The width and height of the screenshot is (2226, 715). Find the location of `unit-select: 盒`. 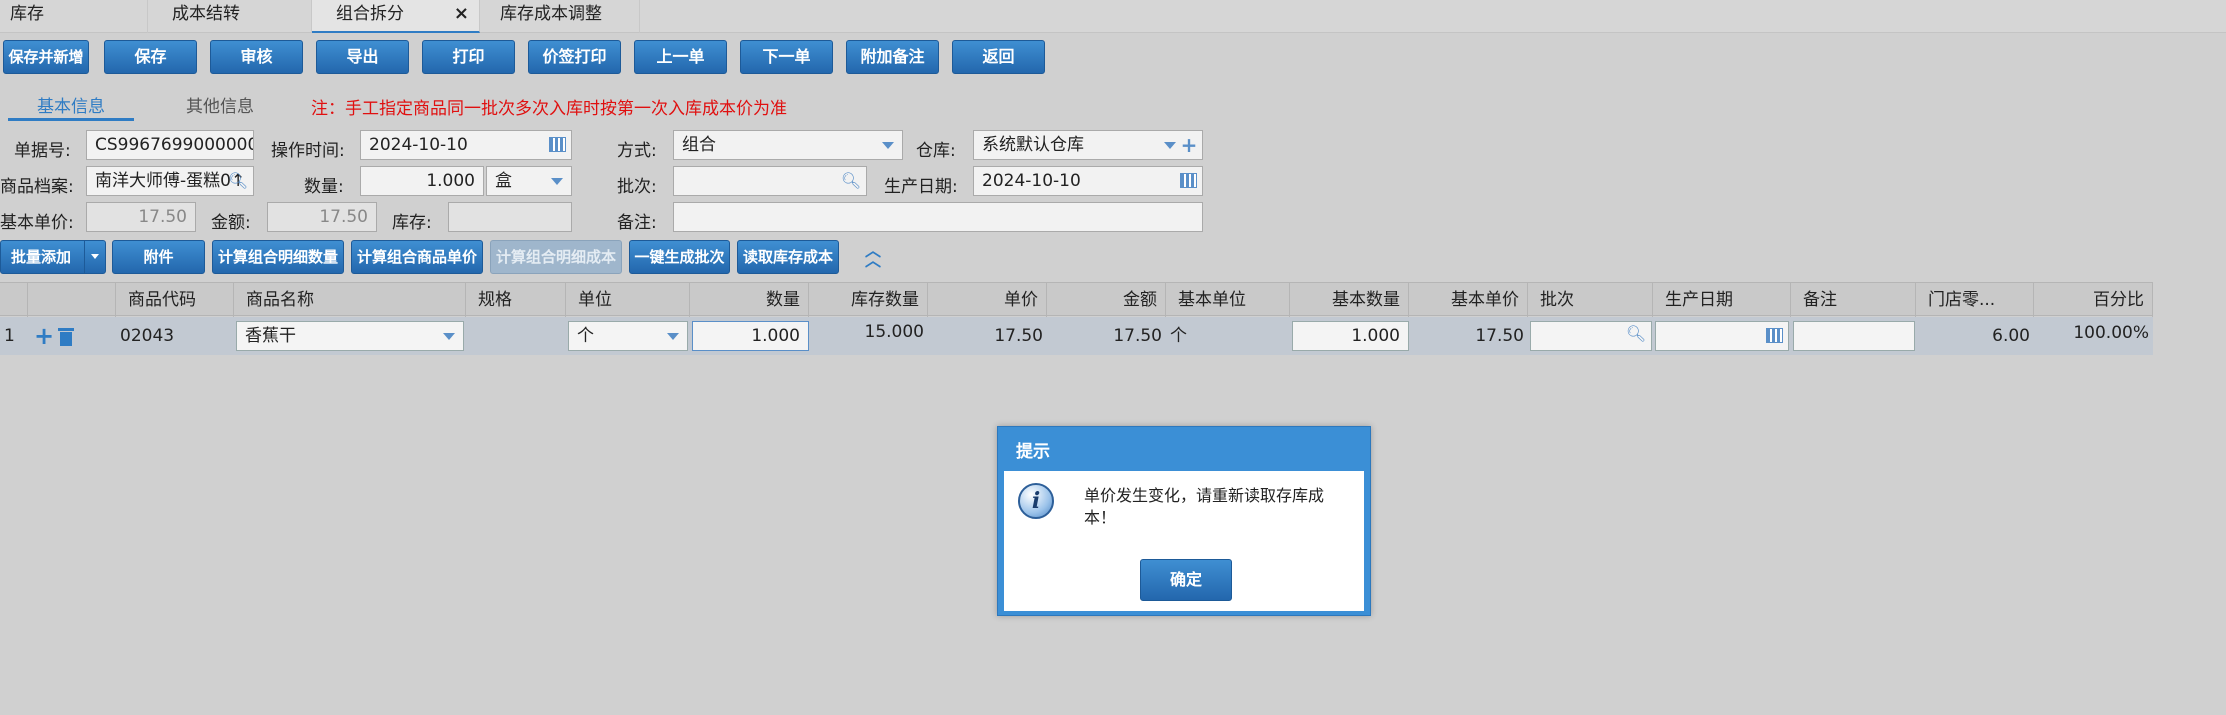

unit-select: 盒 is located at coordinates (529, 181).